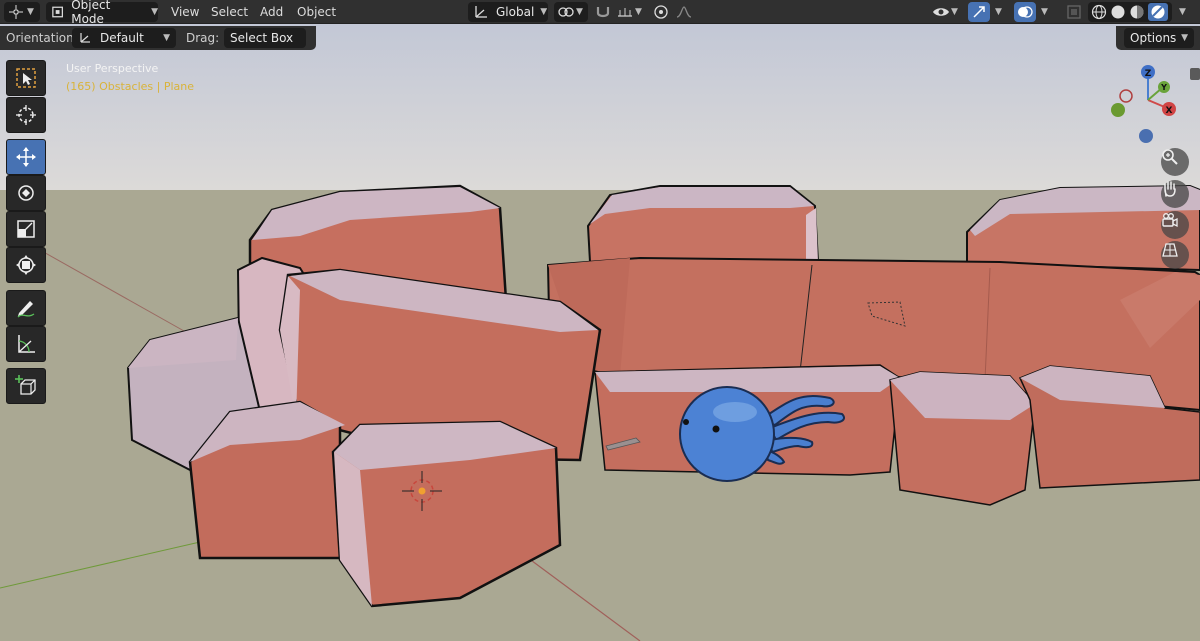 The image size is (1200, 641). I want to click on navigation-gizmo: Z X Y, so click(1147, 105).